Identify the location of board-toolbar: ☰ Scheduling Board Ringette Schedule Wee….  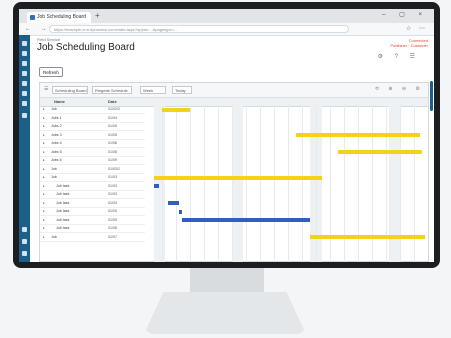
(234, 90).